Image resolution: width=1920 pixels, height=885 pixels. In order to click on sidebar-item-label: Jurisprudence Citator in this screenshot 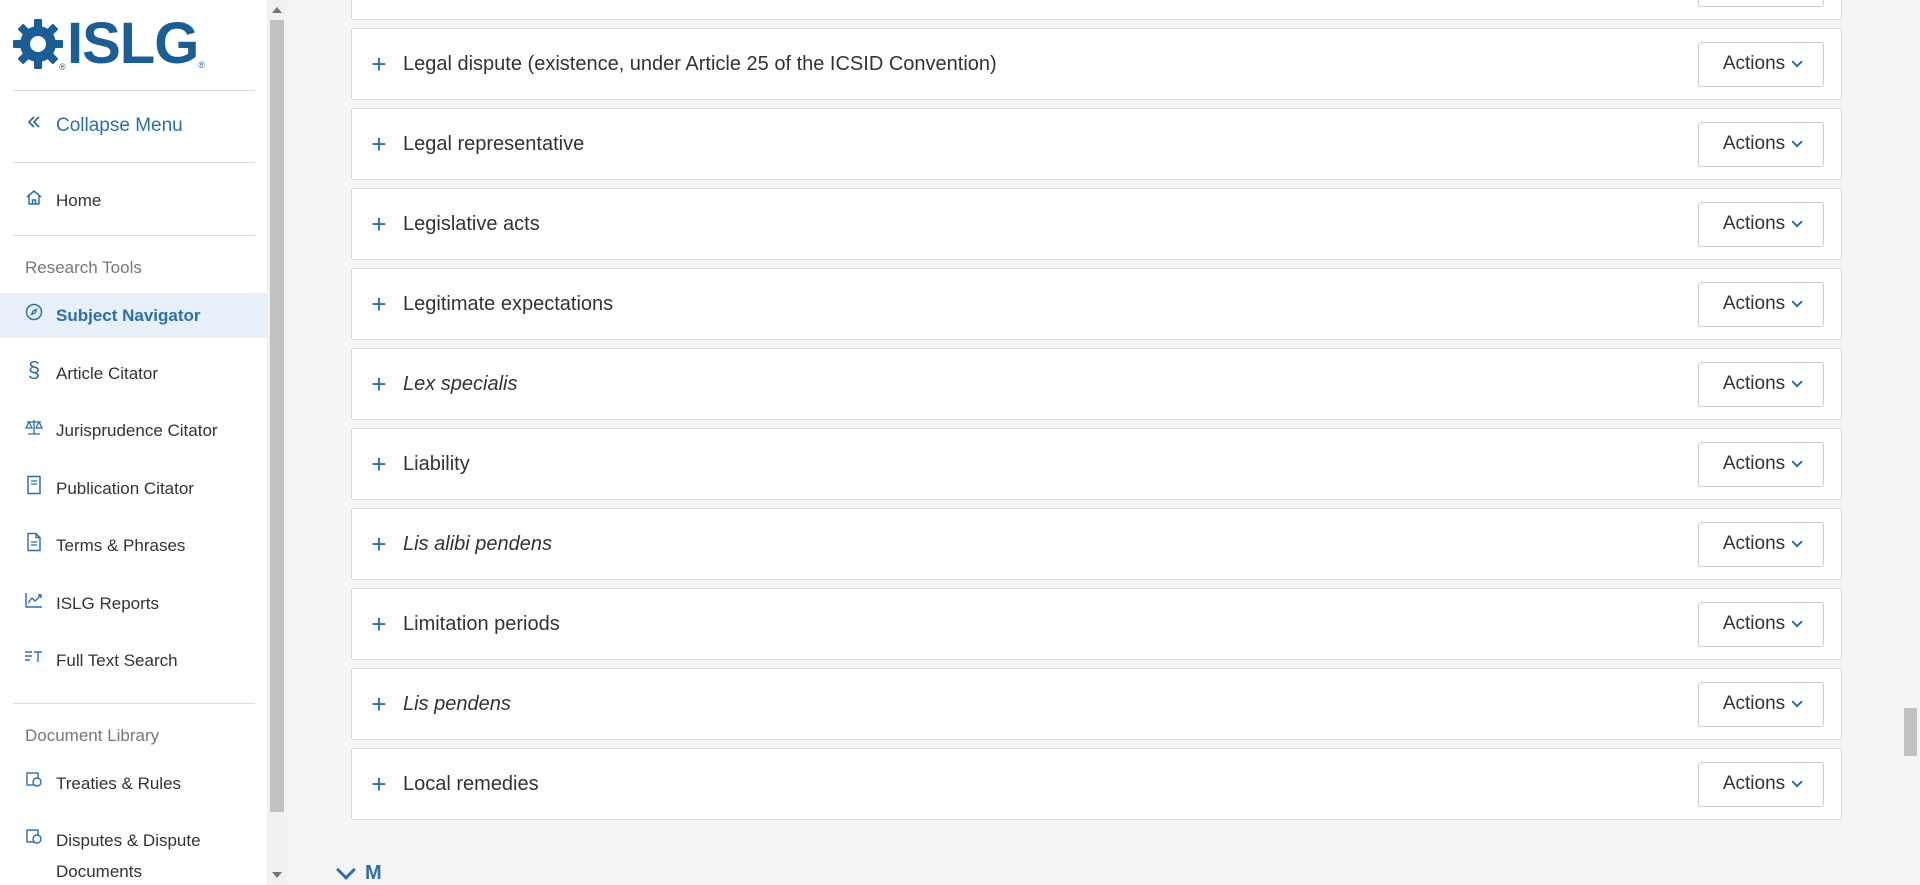, I will do `click(137, 430)`.